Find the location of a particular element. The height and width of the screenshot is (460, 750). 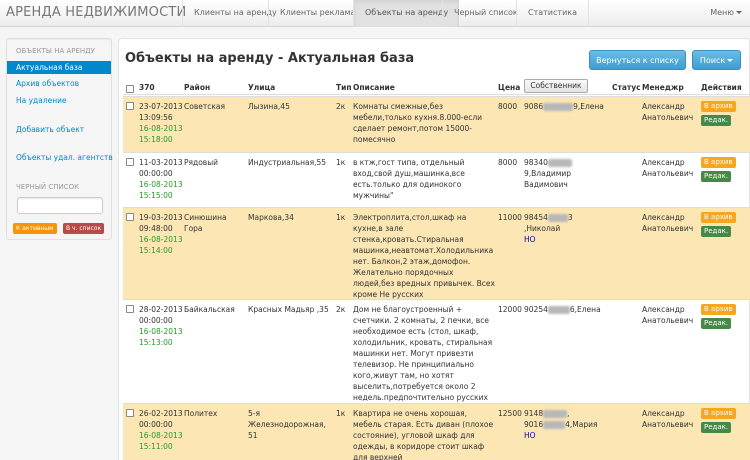

owner-phone-start: 90254 is located at coordinates (536, 309).